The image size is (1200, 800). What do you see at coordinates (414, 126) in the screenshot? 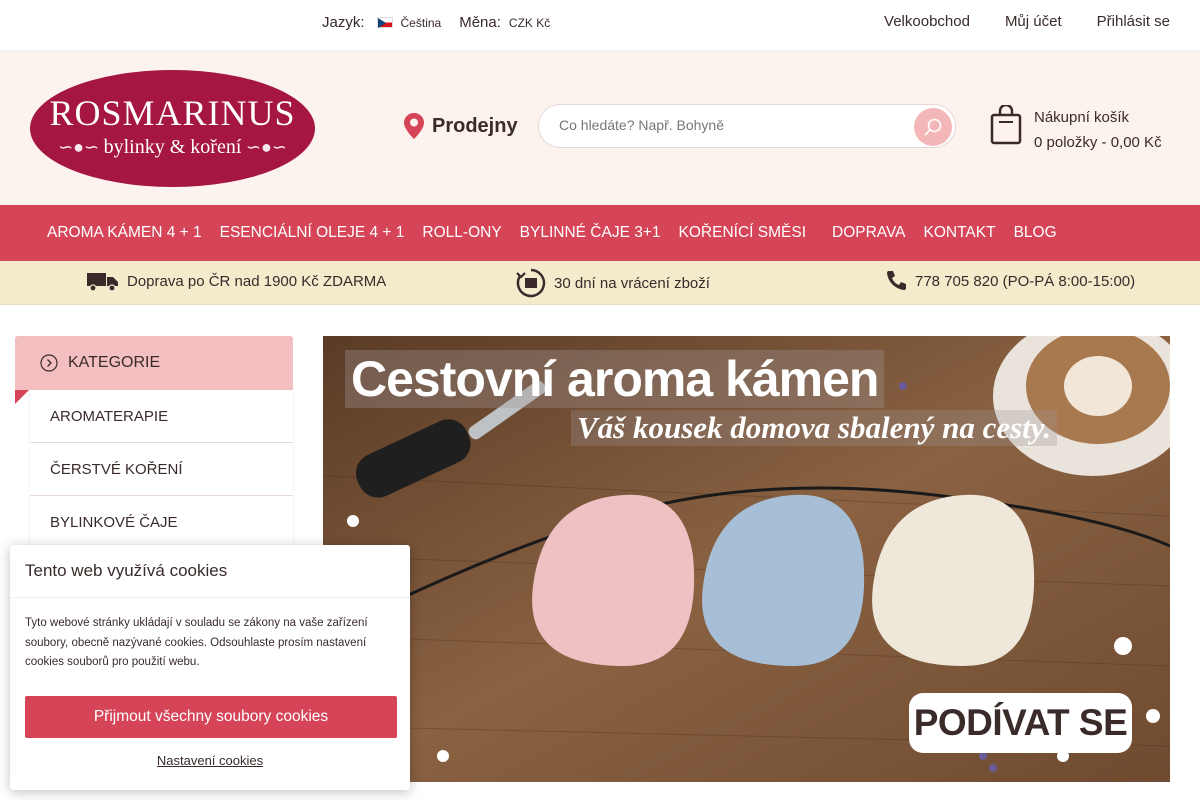
I see `location-pin-icon` at bounding box center [414, 126].